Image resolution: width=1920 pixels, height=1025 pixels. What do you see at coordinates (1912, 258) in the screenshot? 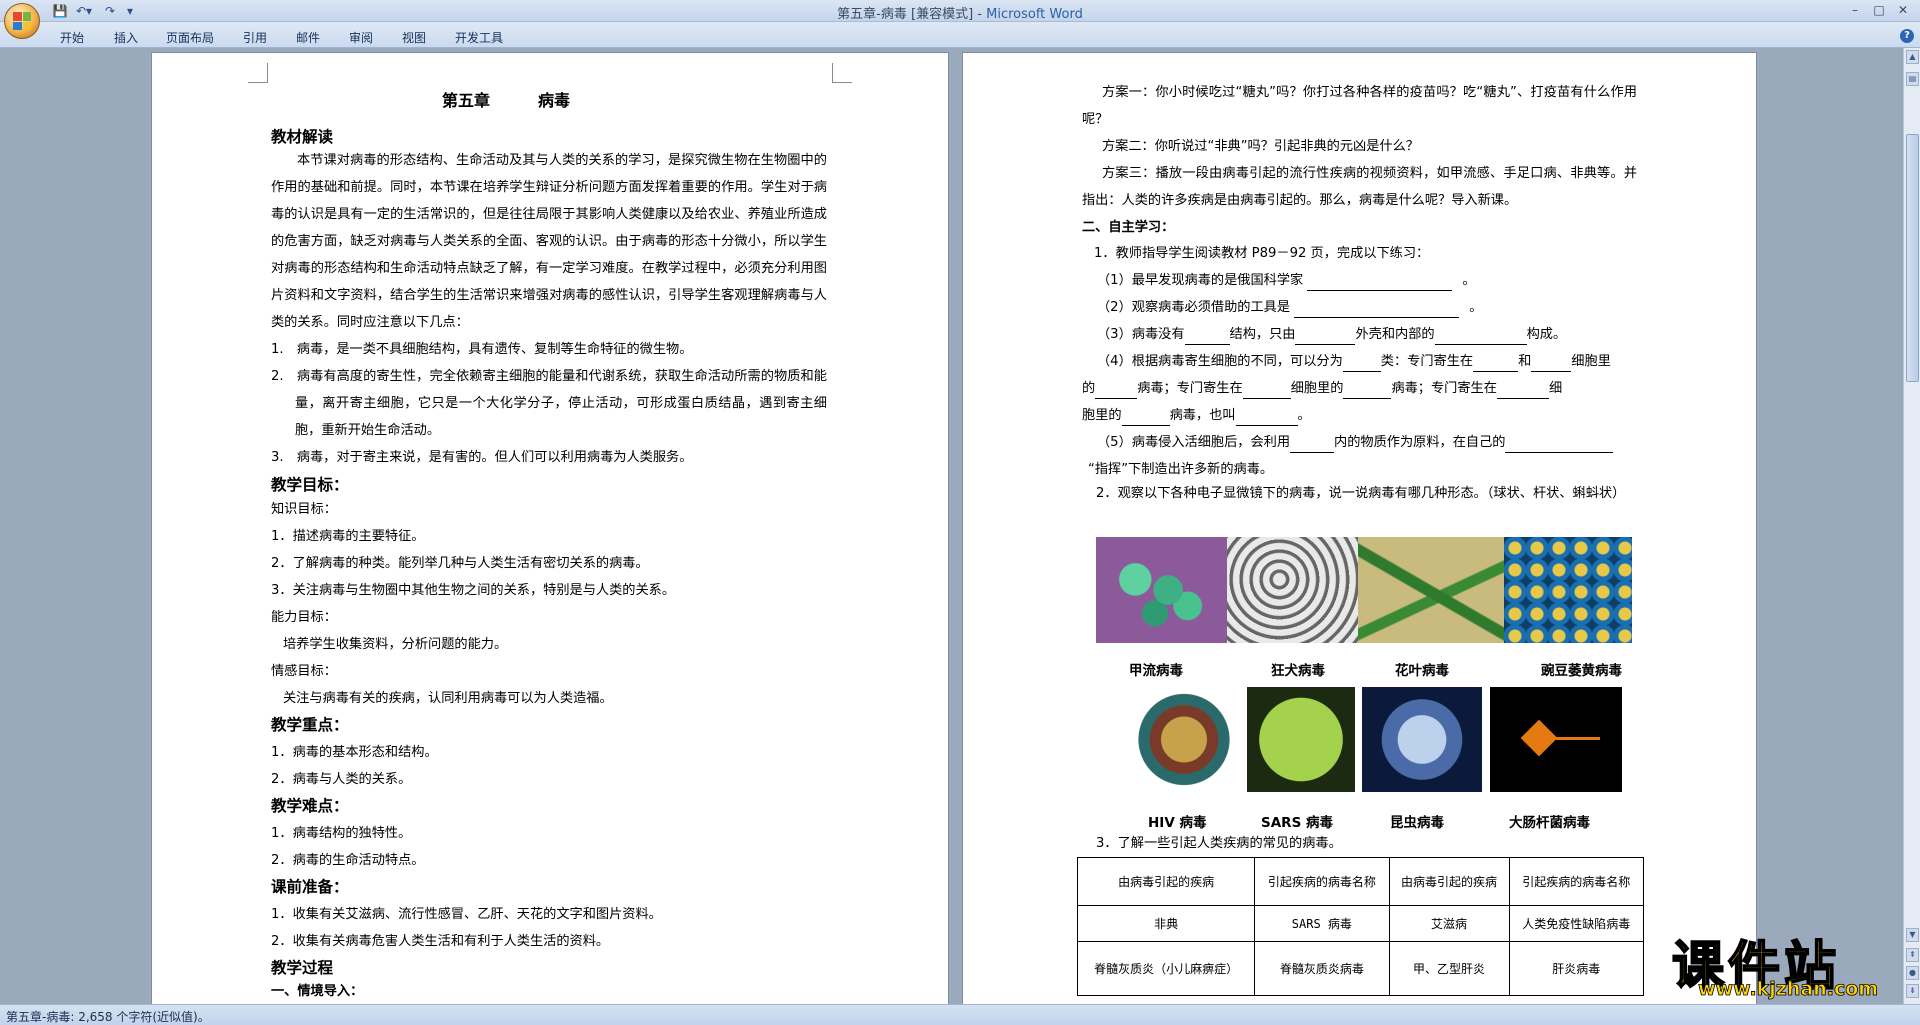
I see `scroll-thumb` at bounding box center [1912, 258].